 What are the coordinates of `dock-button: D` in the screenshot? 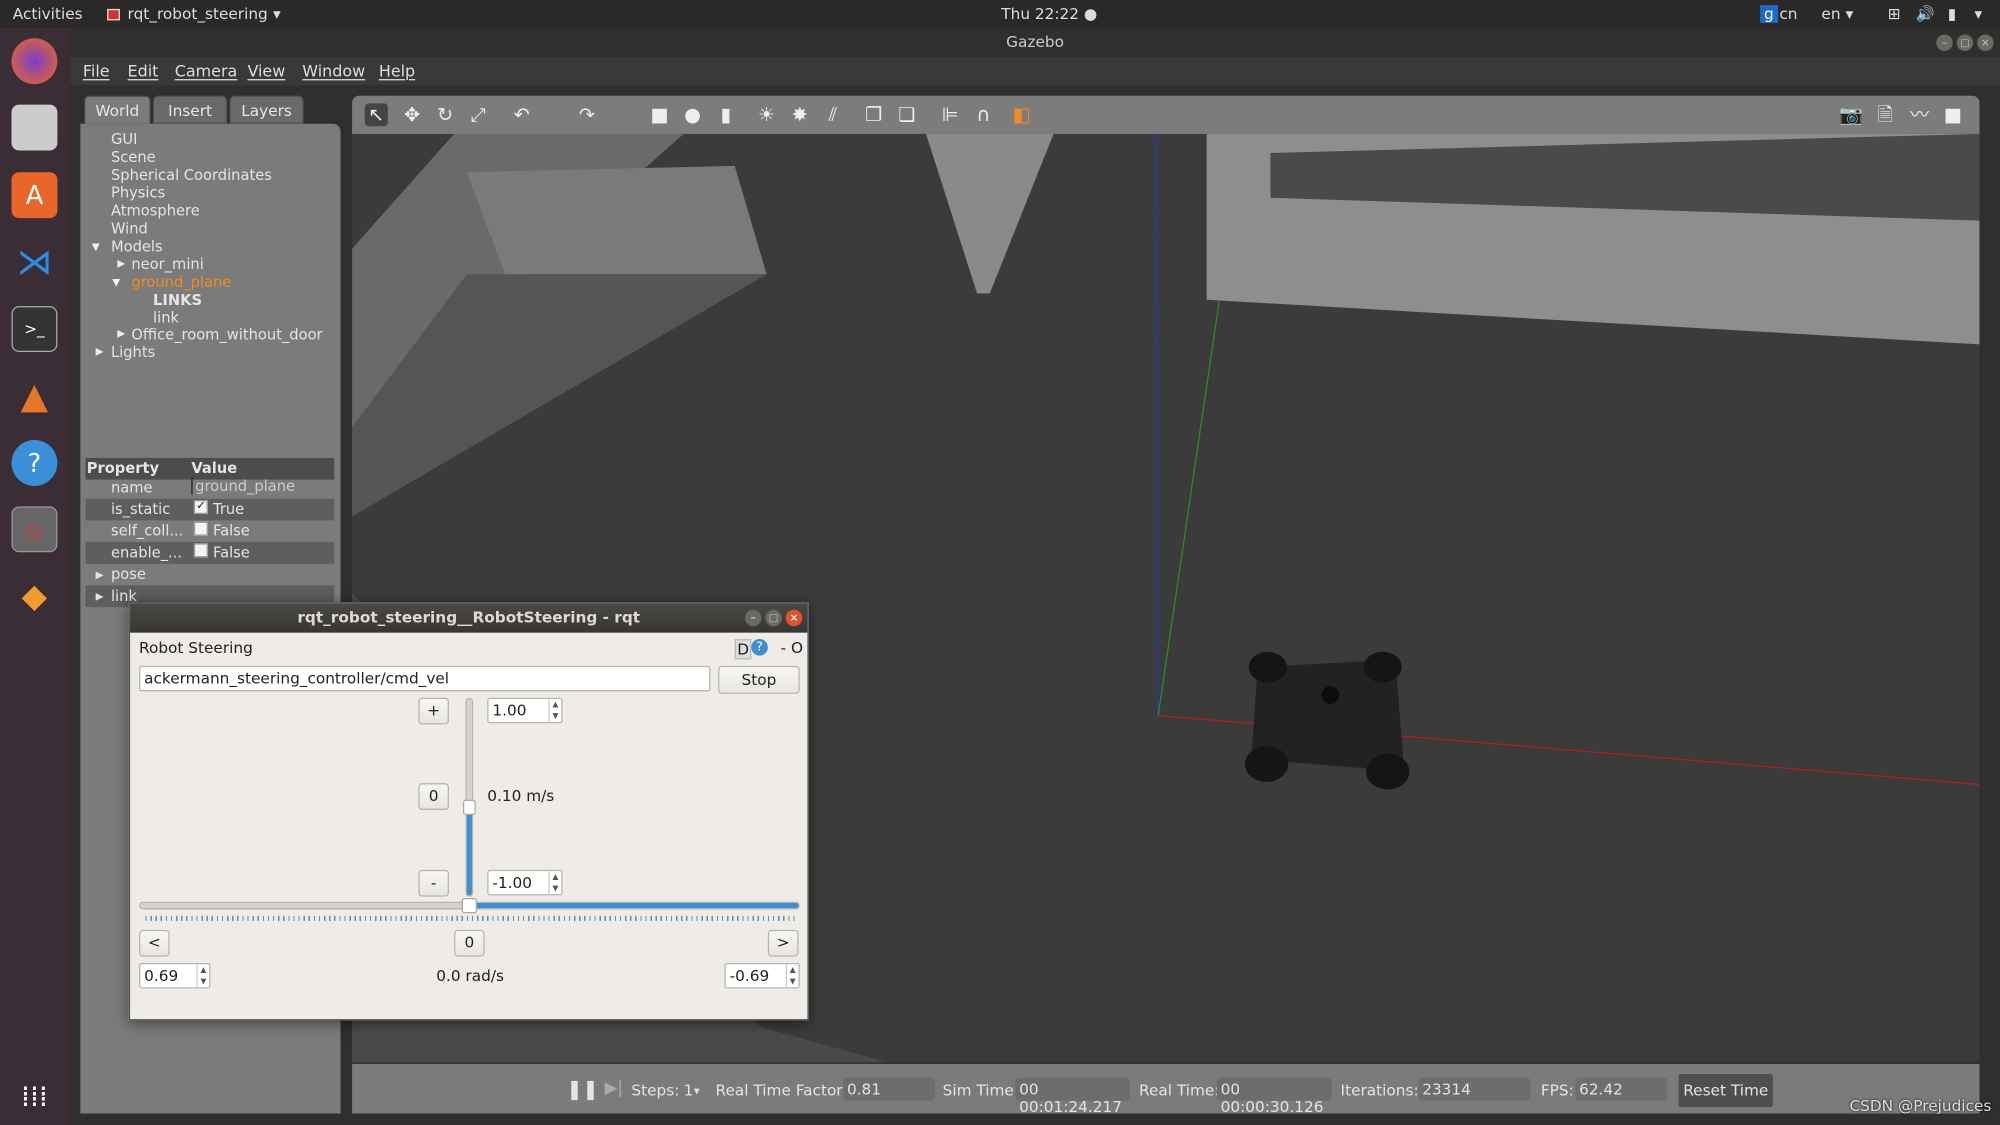 It's located at (743, 649).